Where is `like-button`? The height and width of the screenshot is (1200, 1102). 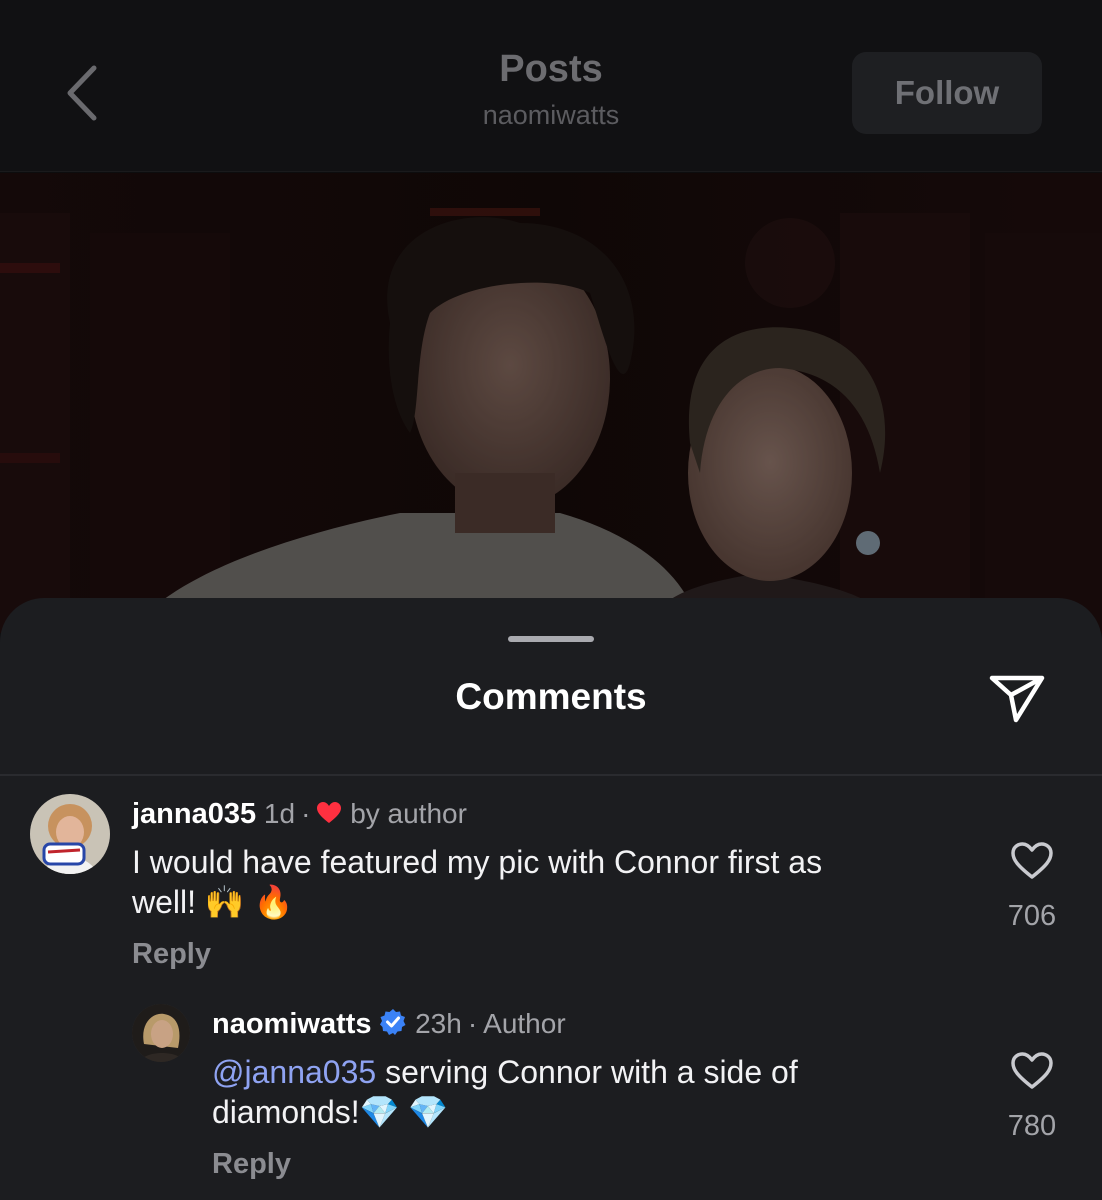
like-button is located at coordinates (1032, 1071).